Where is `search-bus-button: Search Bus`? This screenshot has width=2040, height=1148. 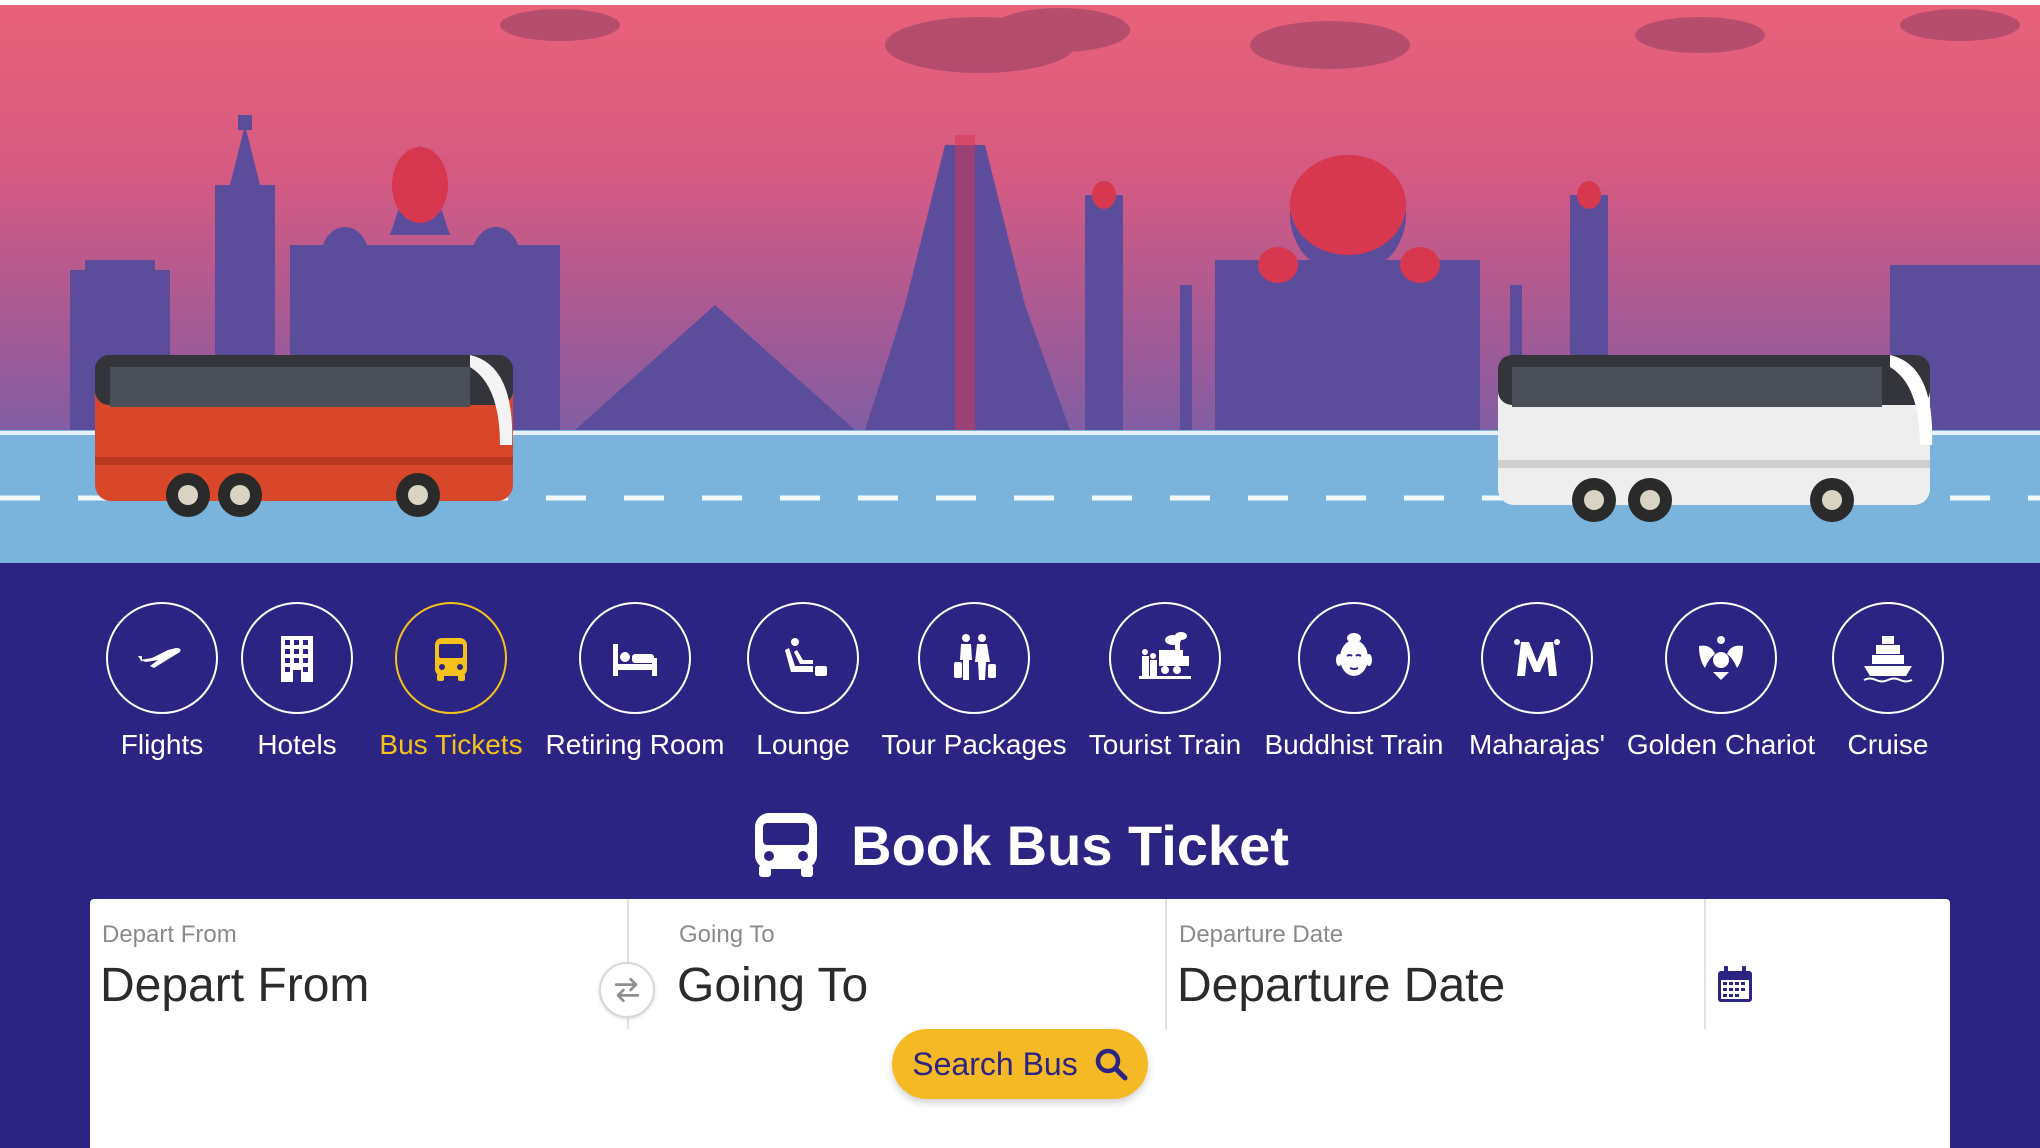
search-bus-button: Search Bus is located at coordinates (1020, 1064).